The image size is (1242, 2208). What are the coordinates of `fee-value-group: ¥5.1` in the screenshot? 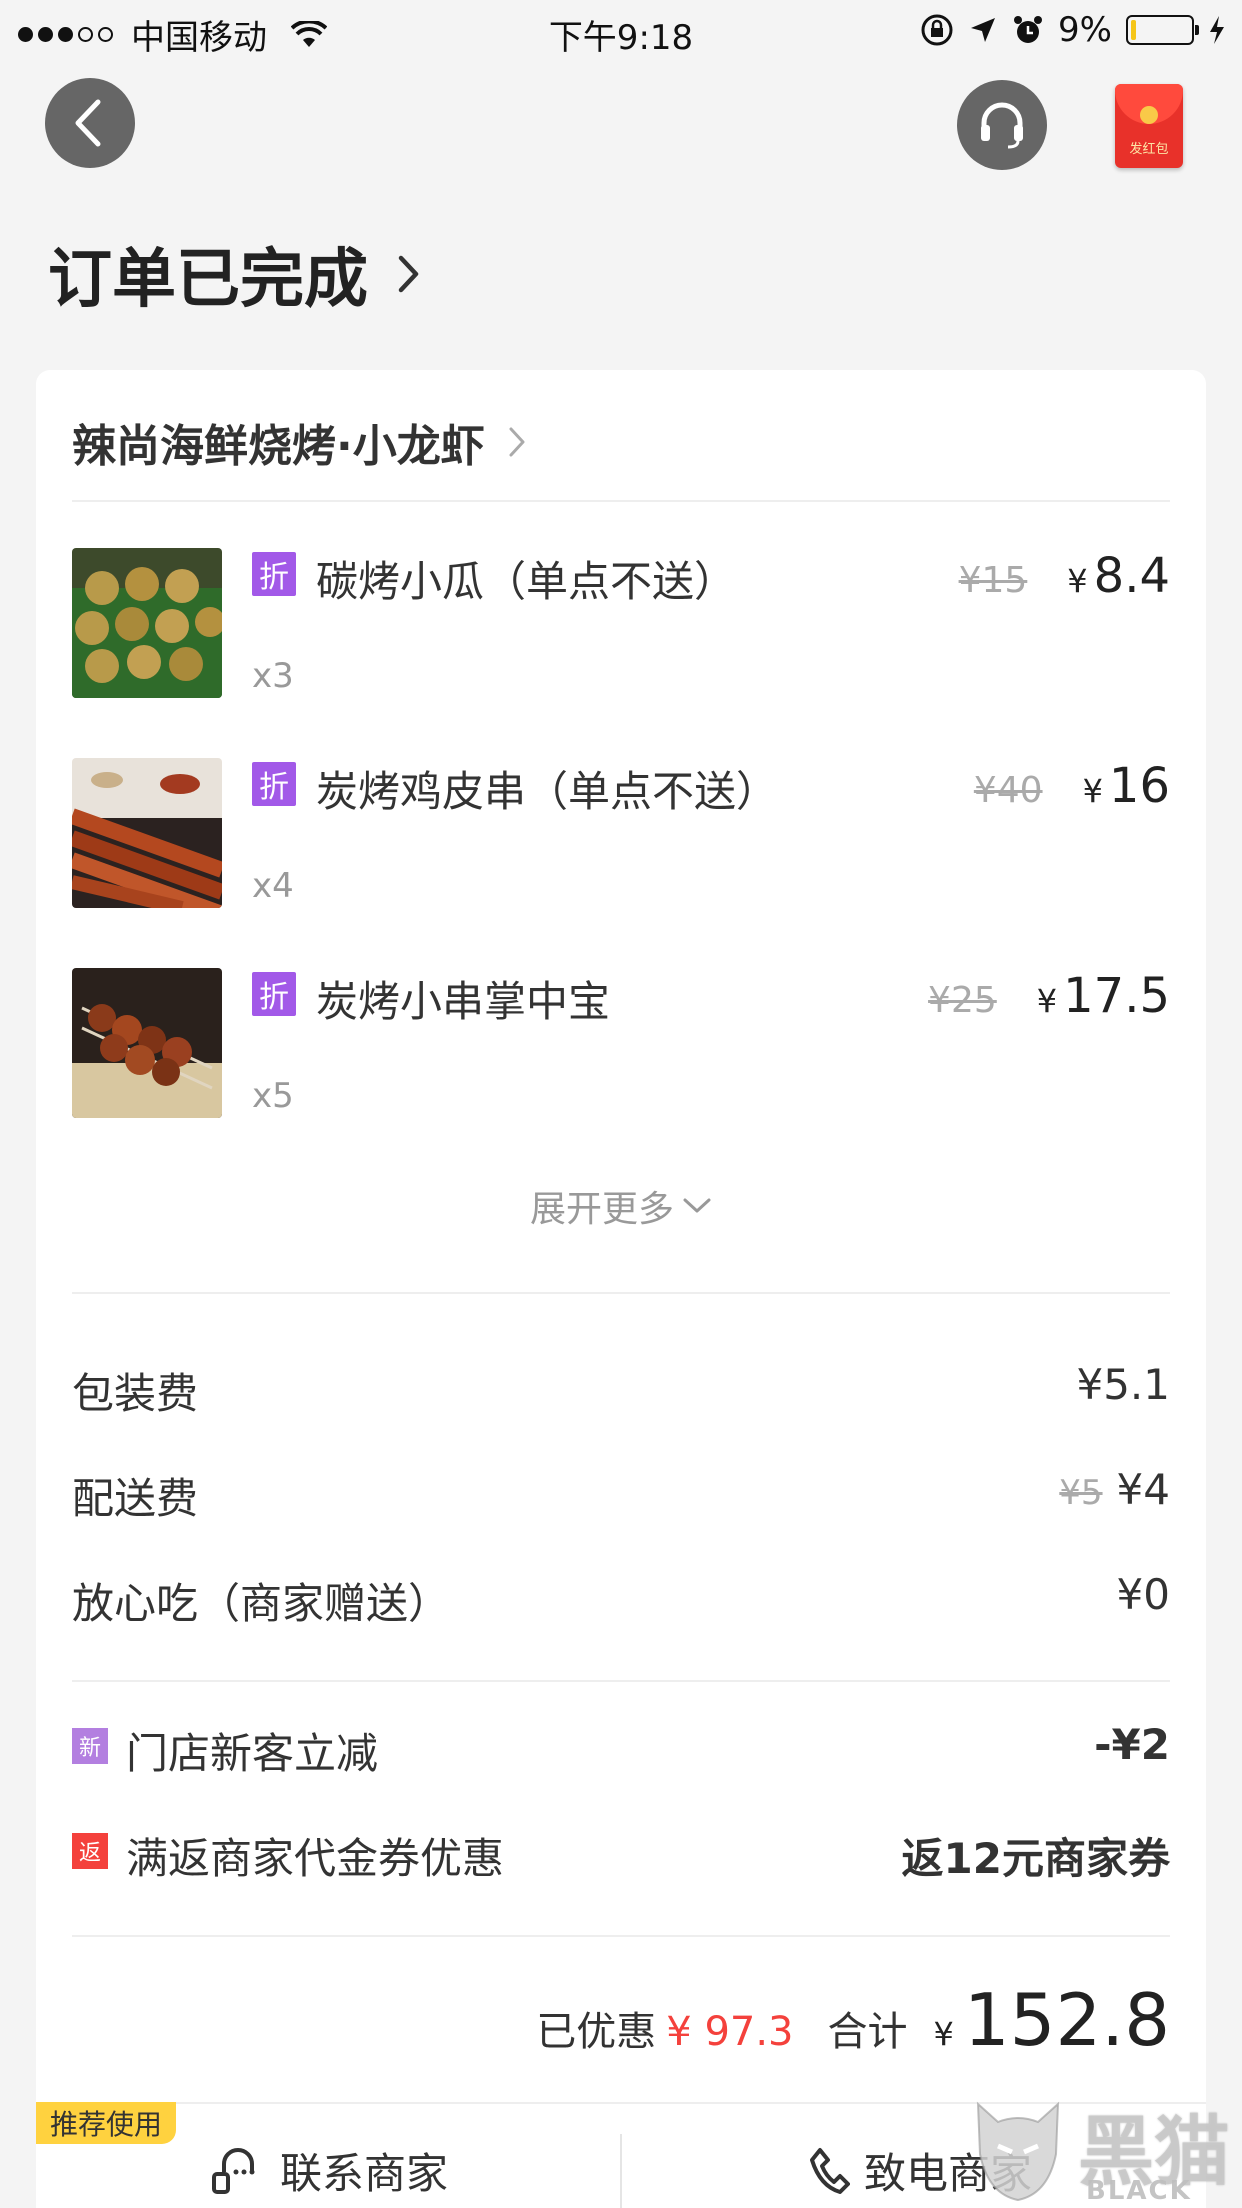 It's located at (1123, 1384).